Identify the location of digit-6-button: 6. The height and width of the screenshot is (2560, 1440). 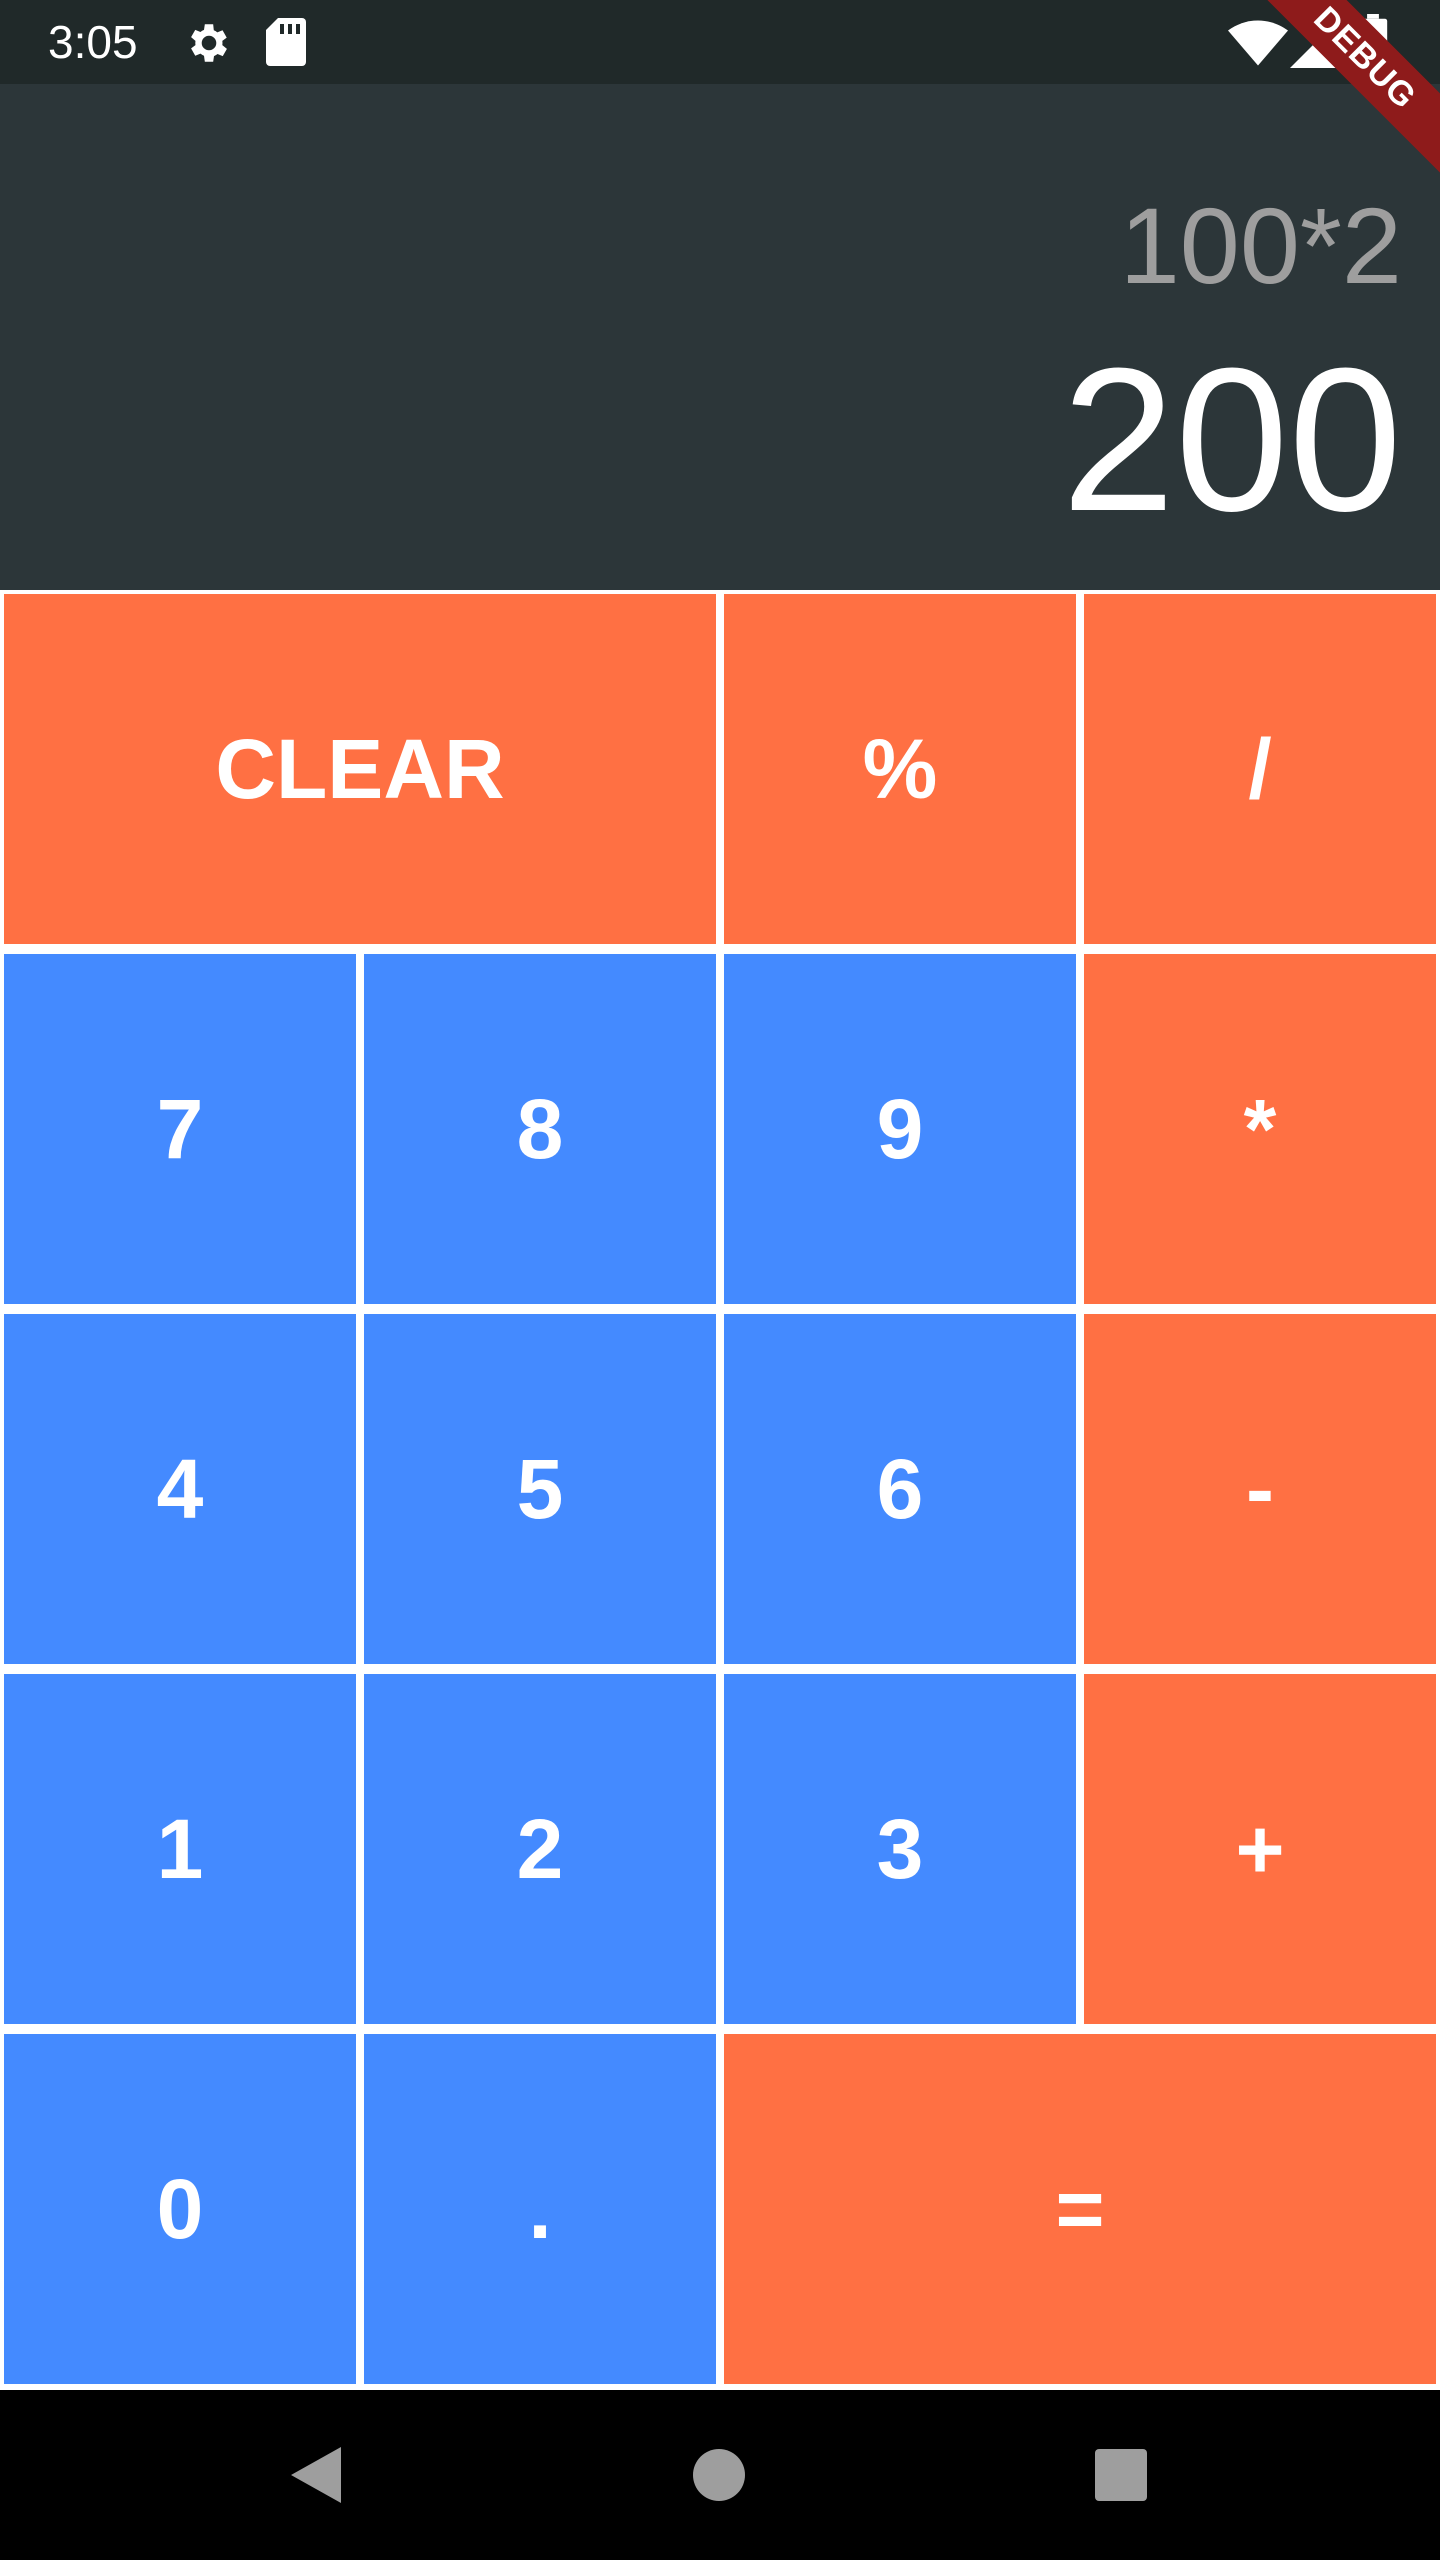
(900, 1489).